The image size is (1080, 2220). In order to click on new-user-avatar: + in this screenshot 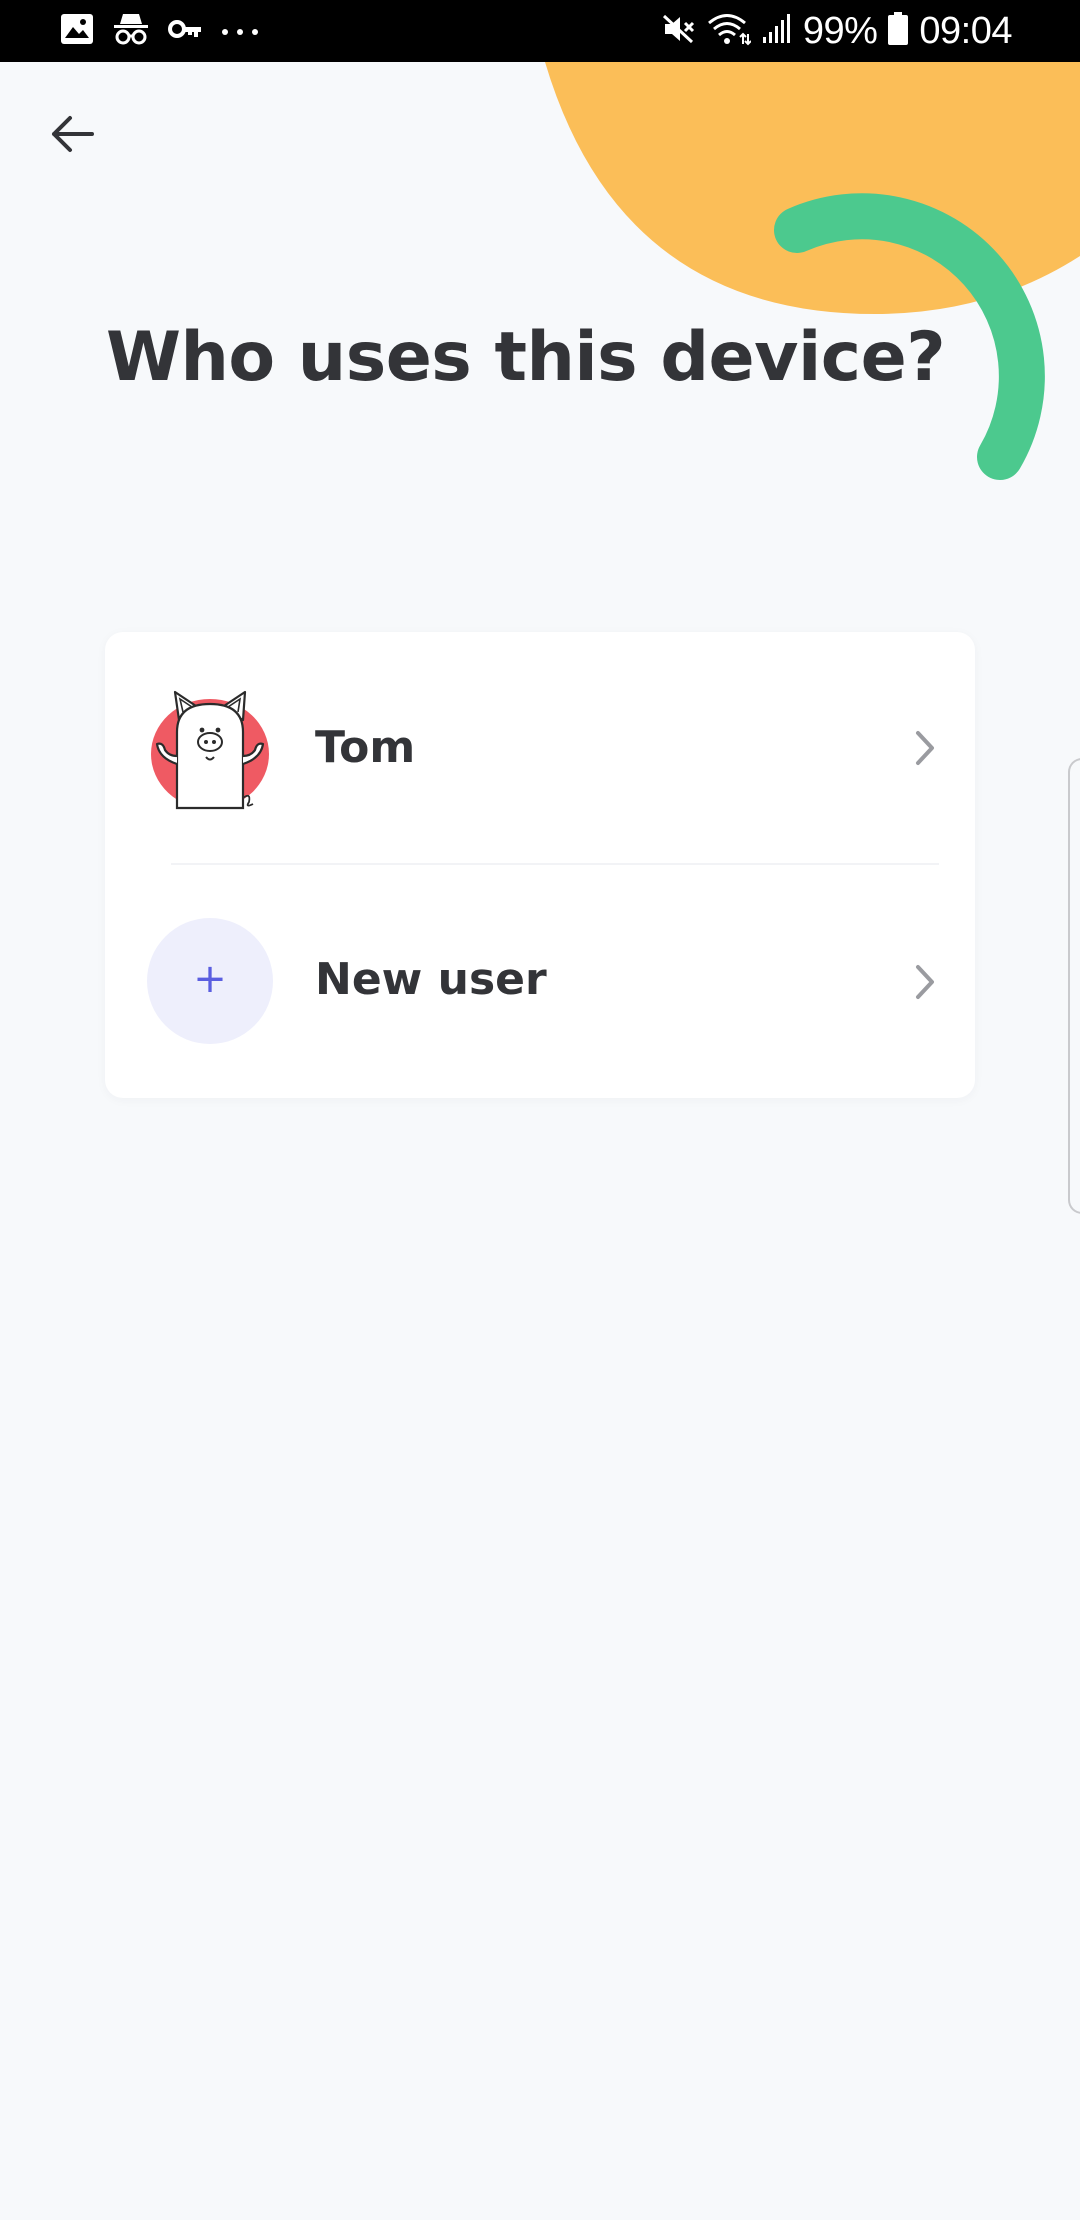, I will do `click(210, 981)`.